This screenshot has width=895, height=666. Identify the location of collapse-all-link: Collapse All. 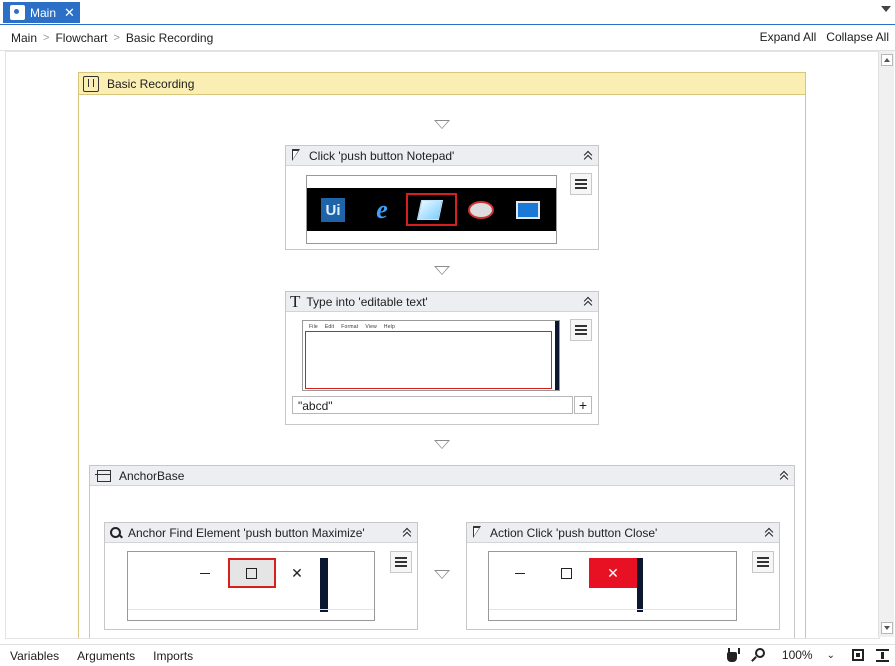
(857, 37).